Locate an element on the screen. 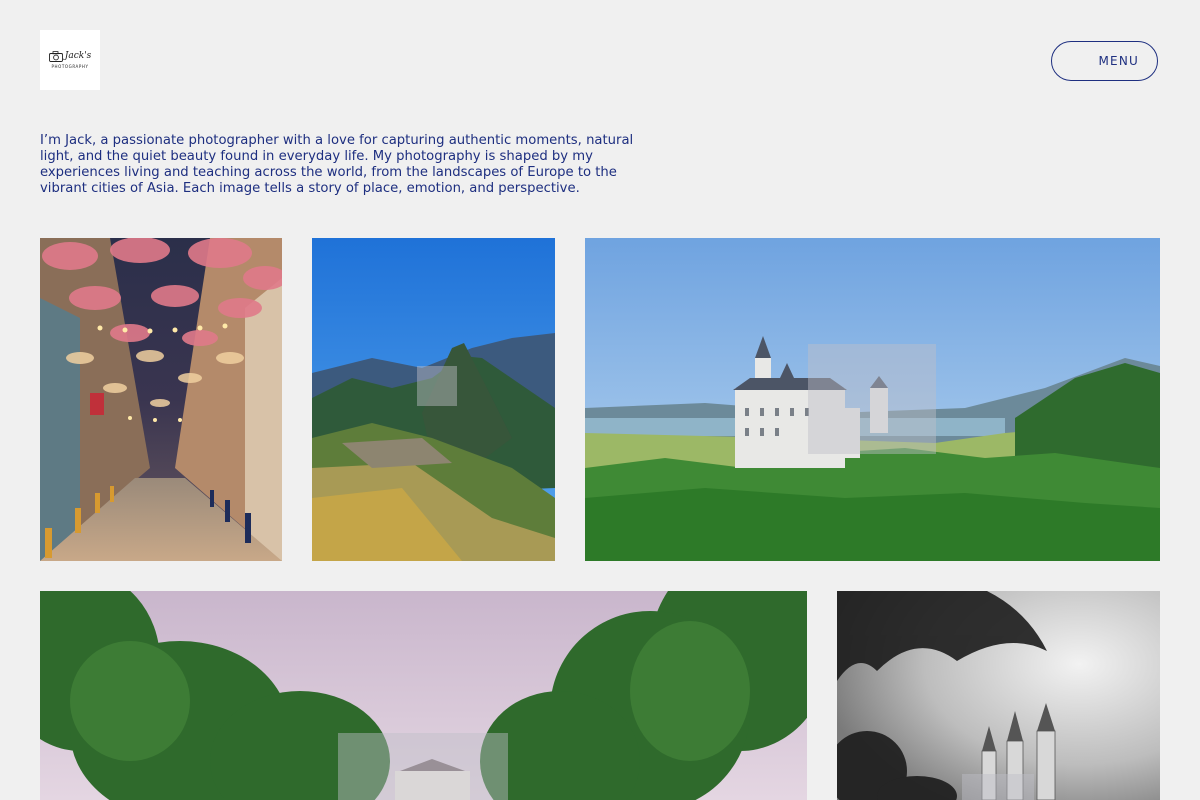 The image size is (1200, 800). camera-icon is located at coordinates (55, 56).